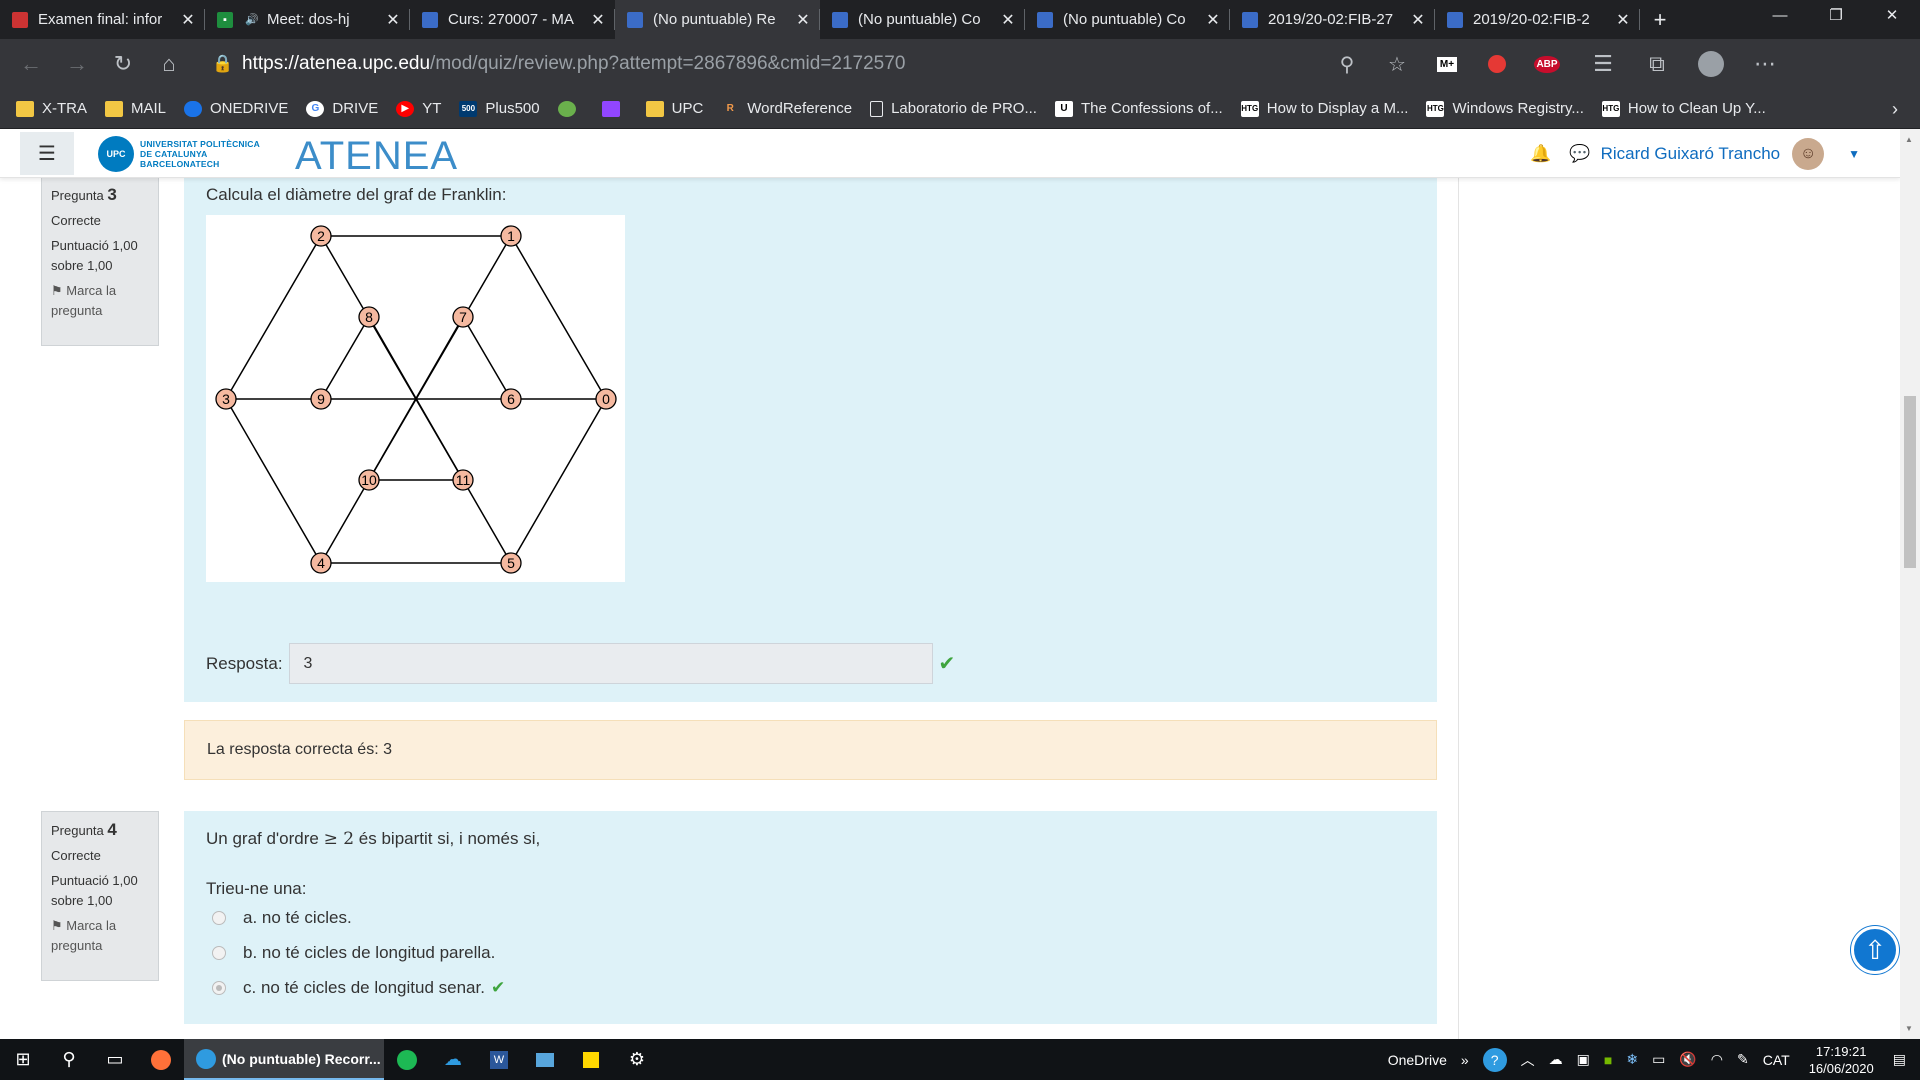 The image size is (1920, 1080). I want to click on chevron-more-icon: », so click(1465, 1060).